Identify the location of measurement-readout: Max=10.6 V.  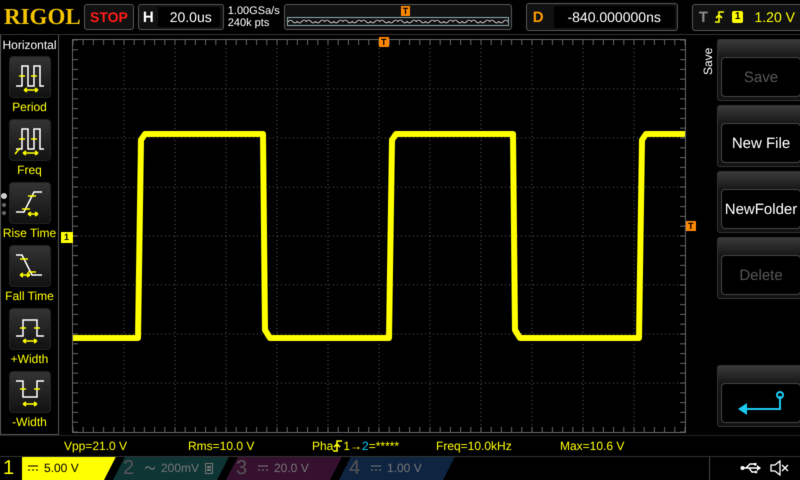
(592, 445).